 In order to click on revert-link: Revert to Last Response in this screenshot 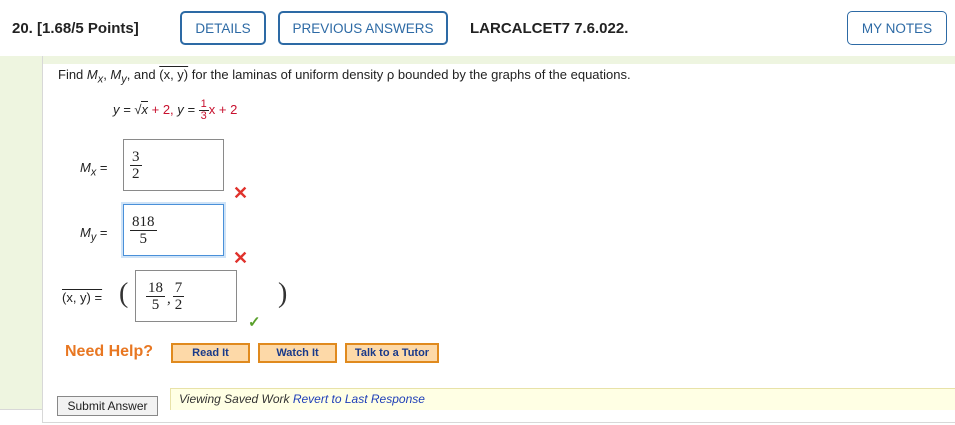, I will do `click(359, 399)`.